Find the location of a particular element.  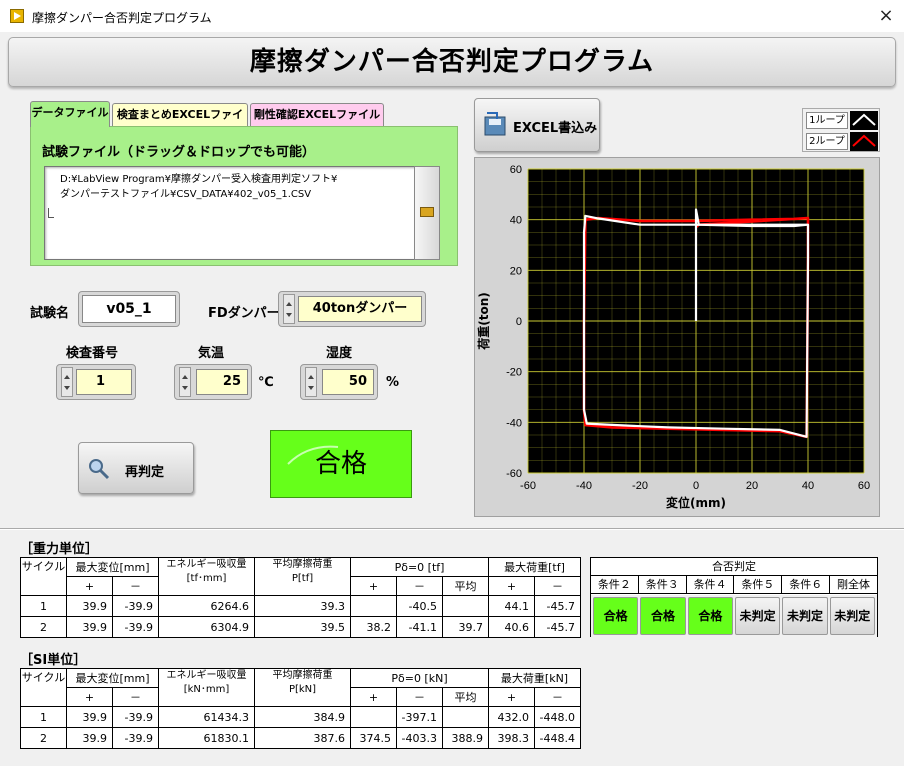

temperature-unit: ℃ is located at coordinates (266, 382).